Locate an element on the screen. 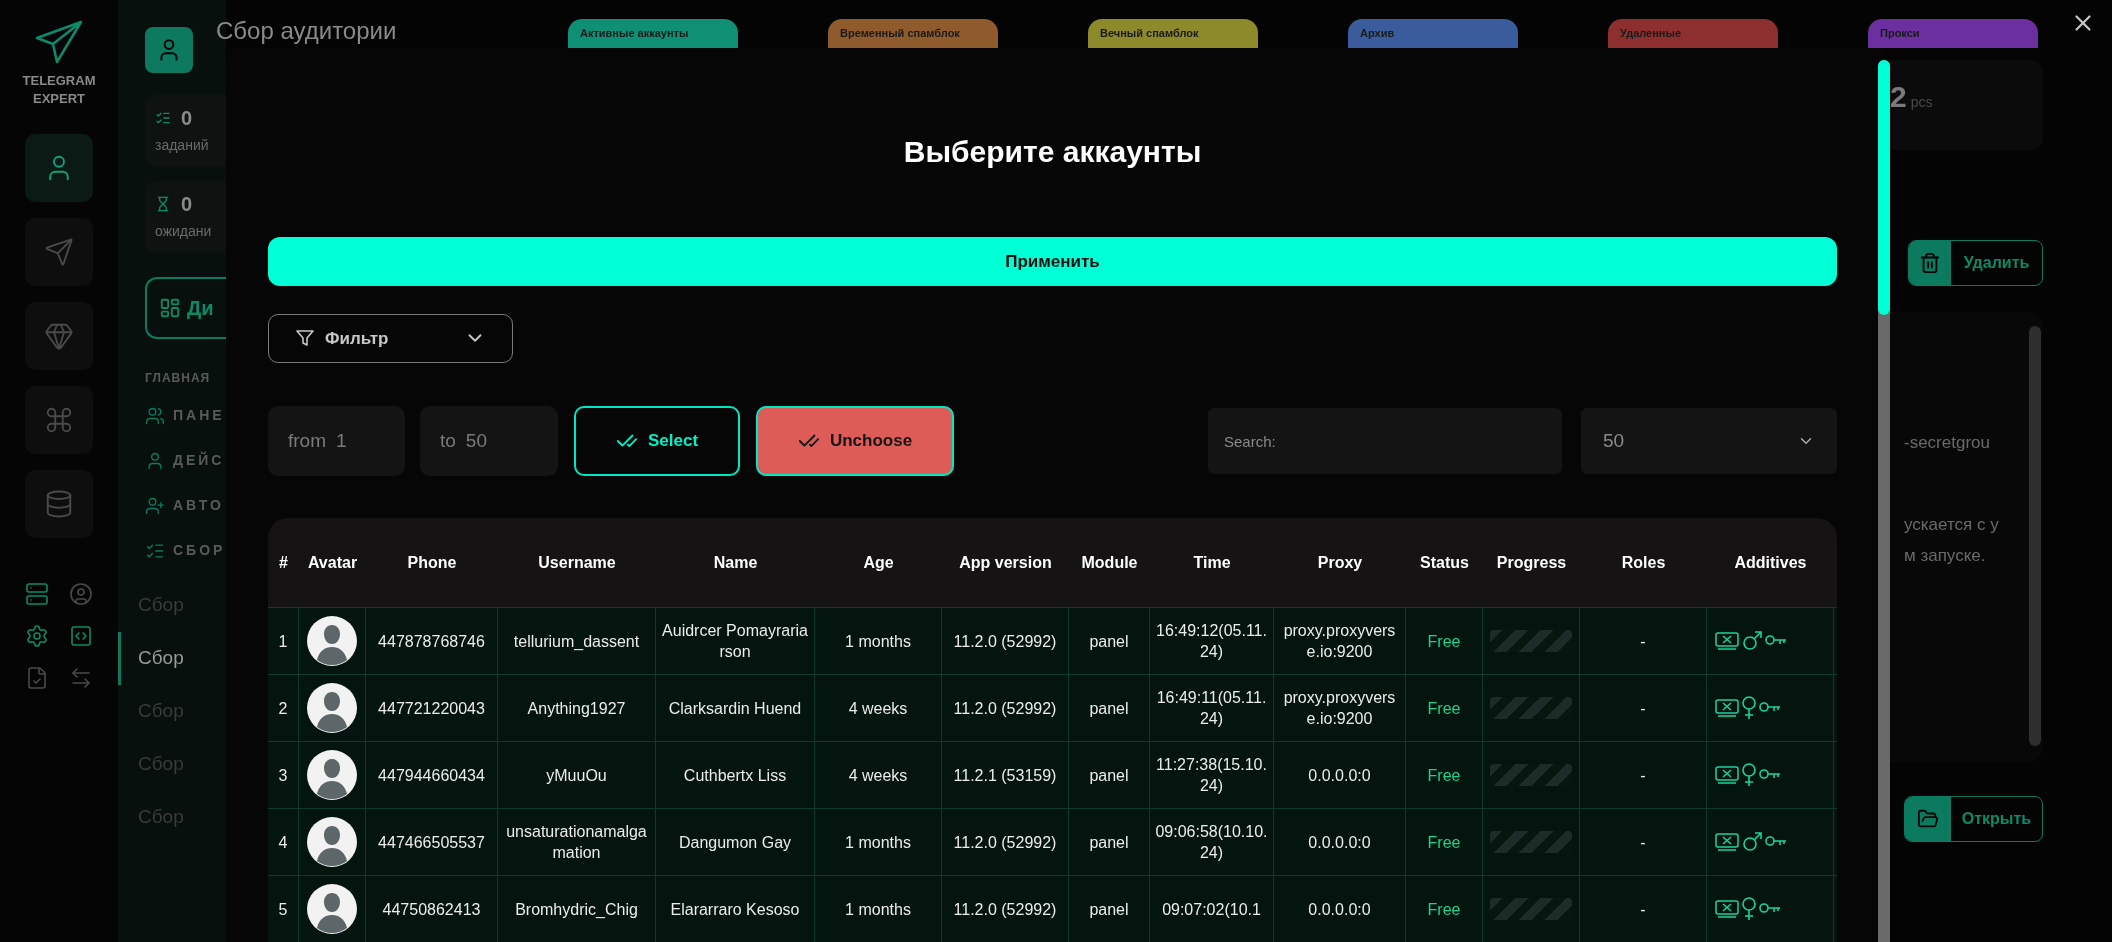 This screenshot has width=2112, height=942. time-cell-text: 16:49:11(05.11.24) is located at coordinates (1211, 708).